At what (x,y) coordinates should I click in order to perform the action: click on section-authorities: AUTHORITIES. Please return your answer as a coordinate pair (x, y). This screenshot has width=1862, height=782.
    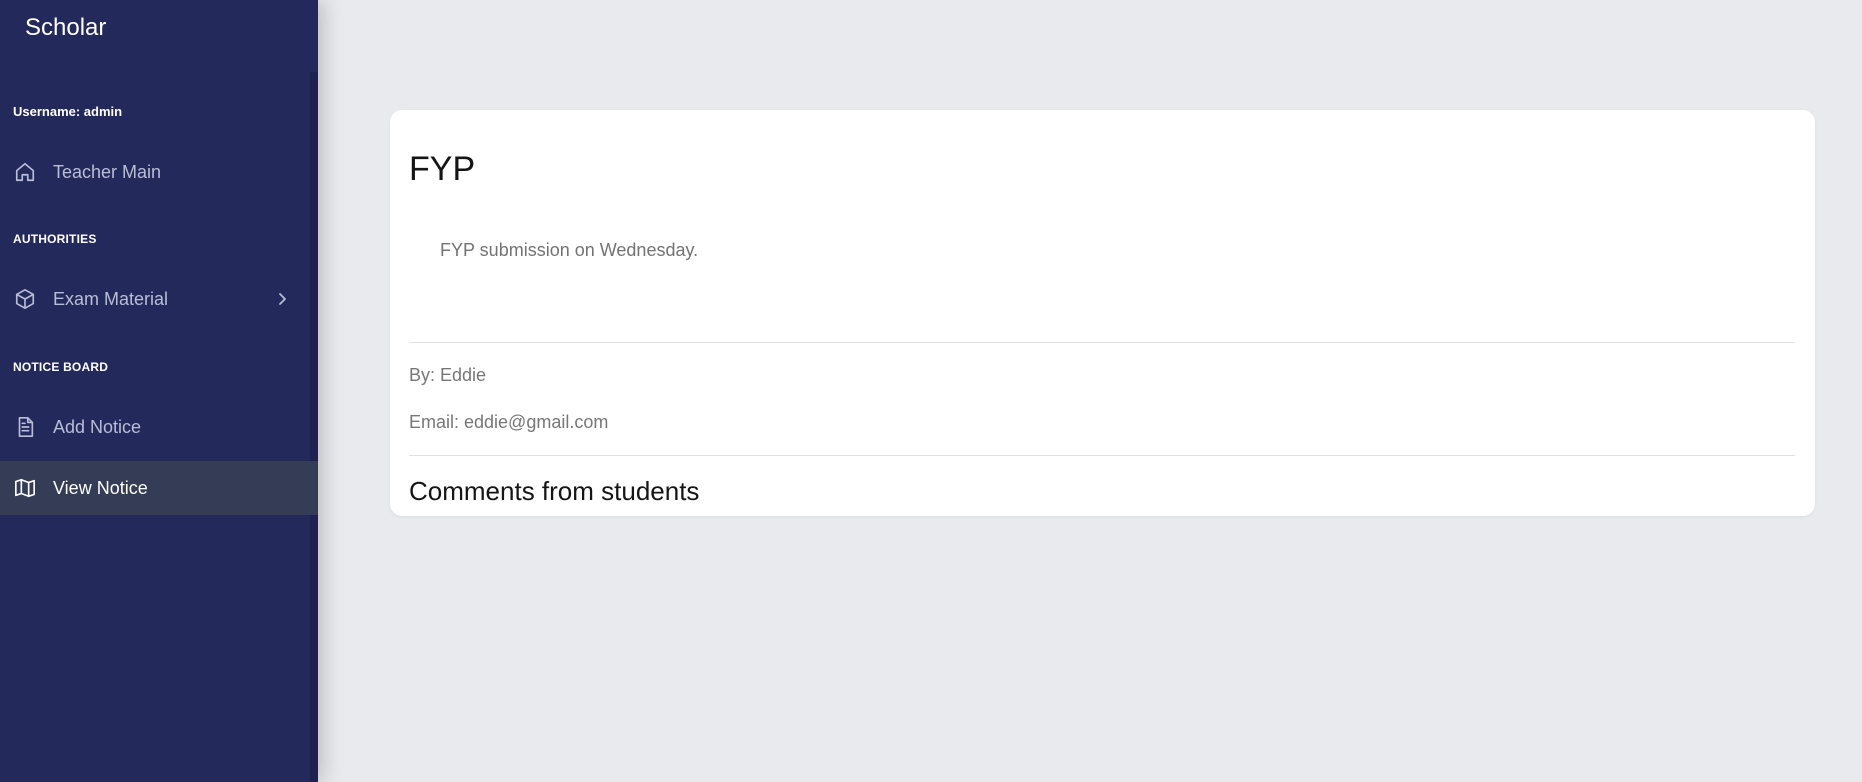
    Looking at the image, I should click on (55, 239).